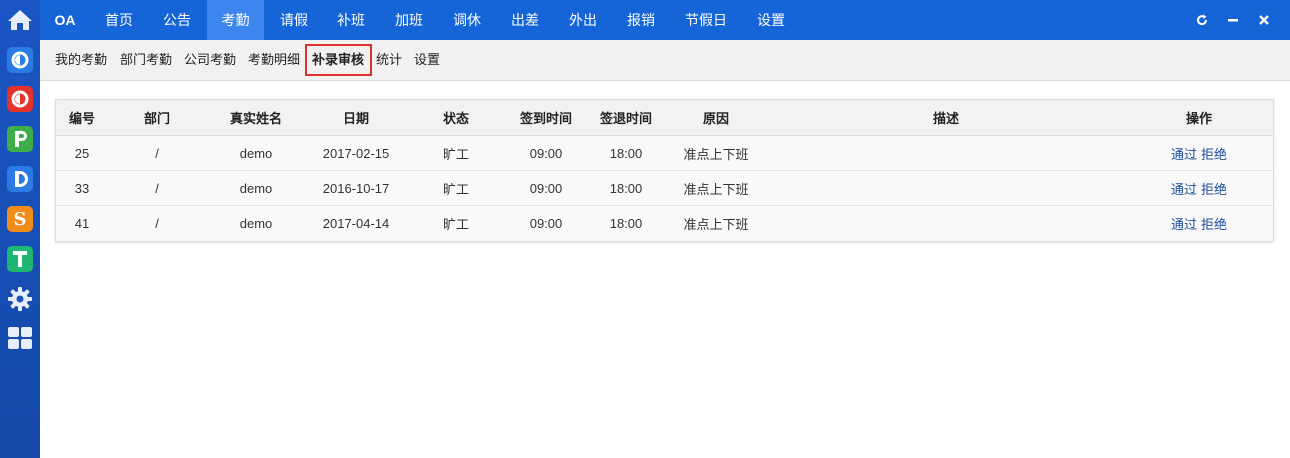  What do you see at coordinates (1264, 20) in the screenshot?
I see `close-icon` at bounding box center [1264, 20].